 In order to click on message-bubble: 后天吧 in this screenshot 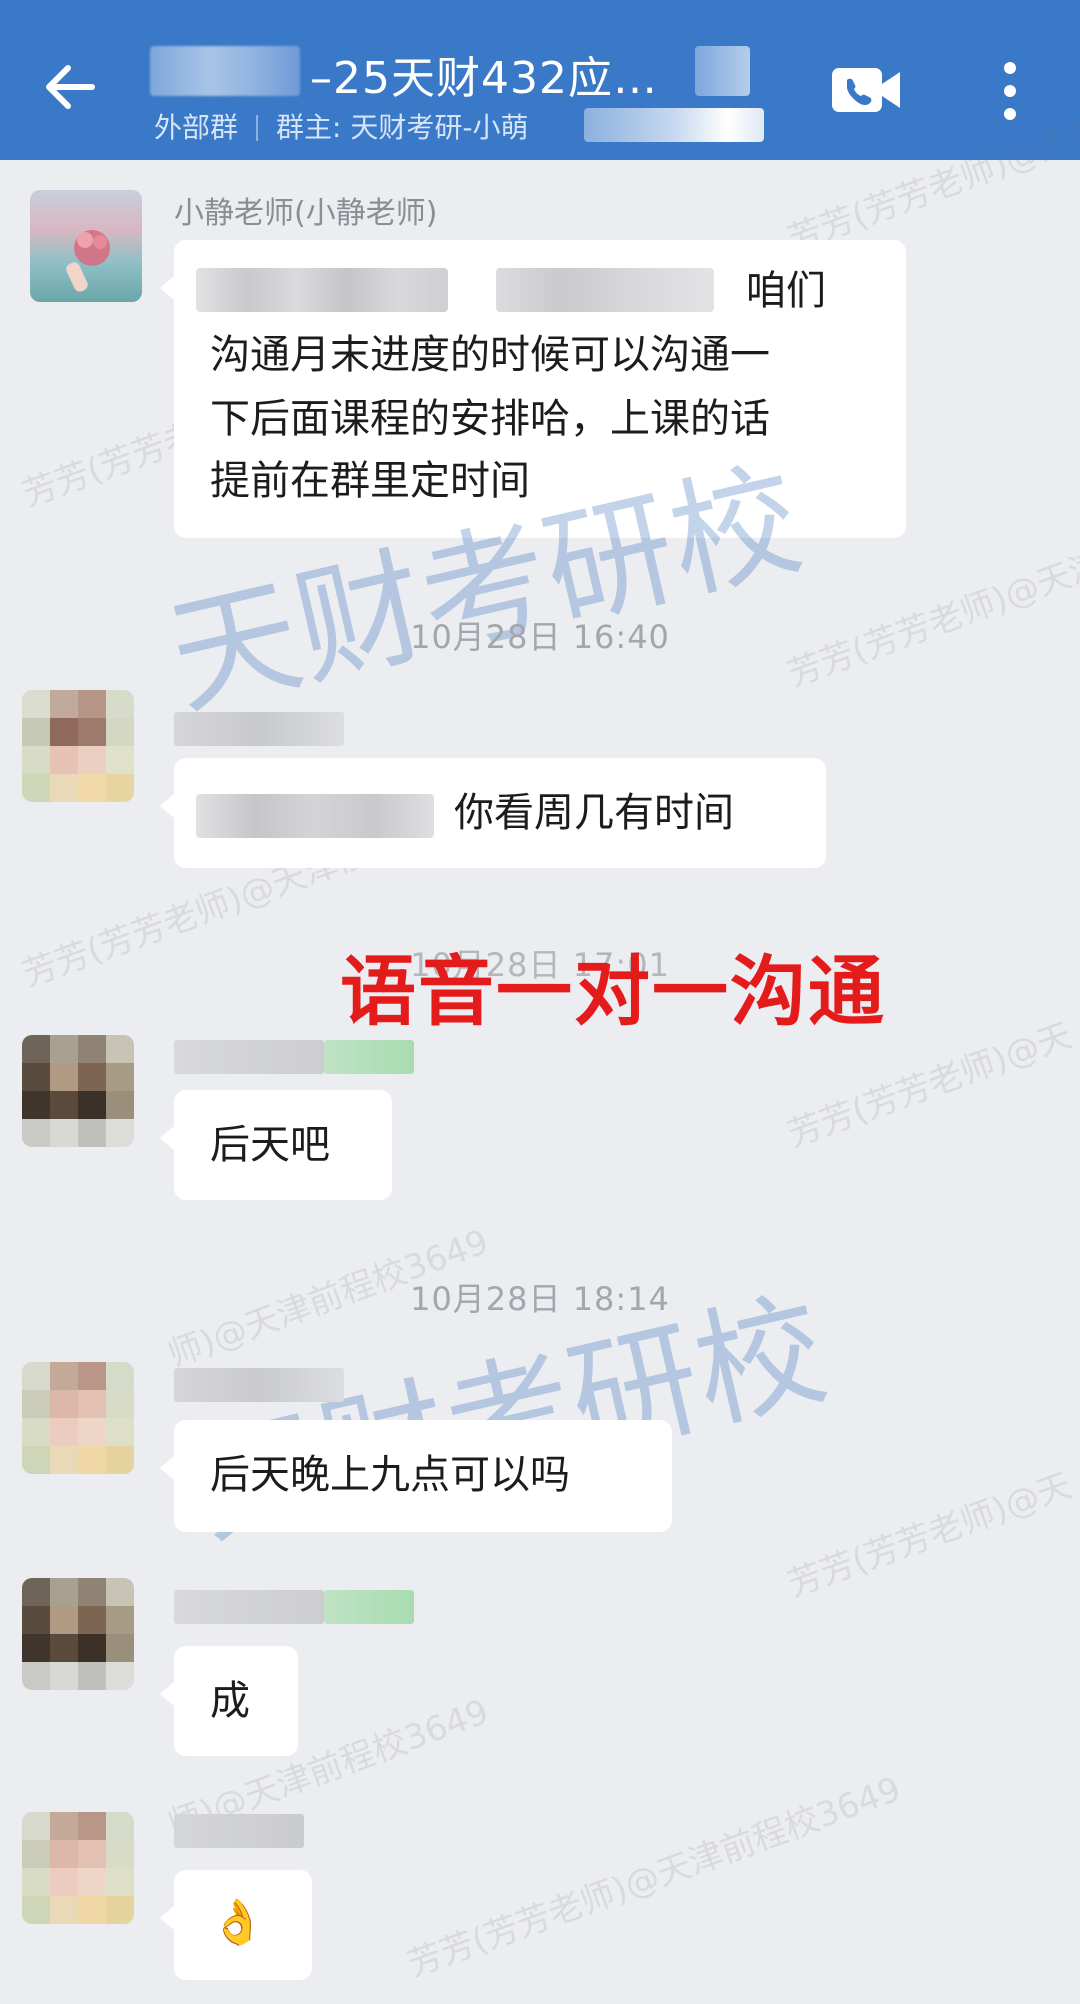, I will do `click(276, 1145)`.